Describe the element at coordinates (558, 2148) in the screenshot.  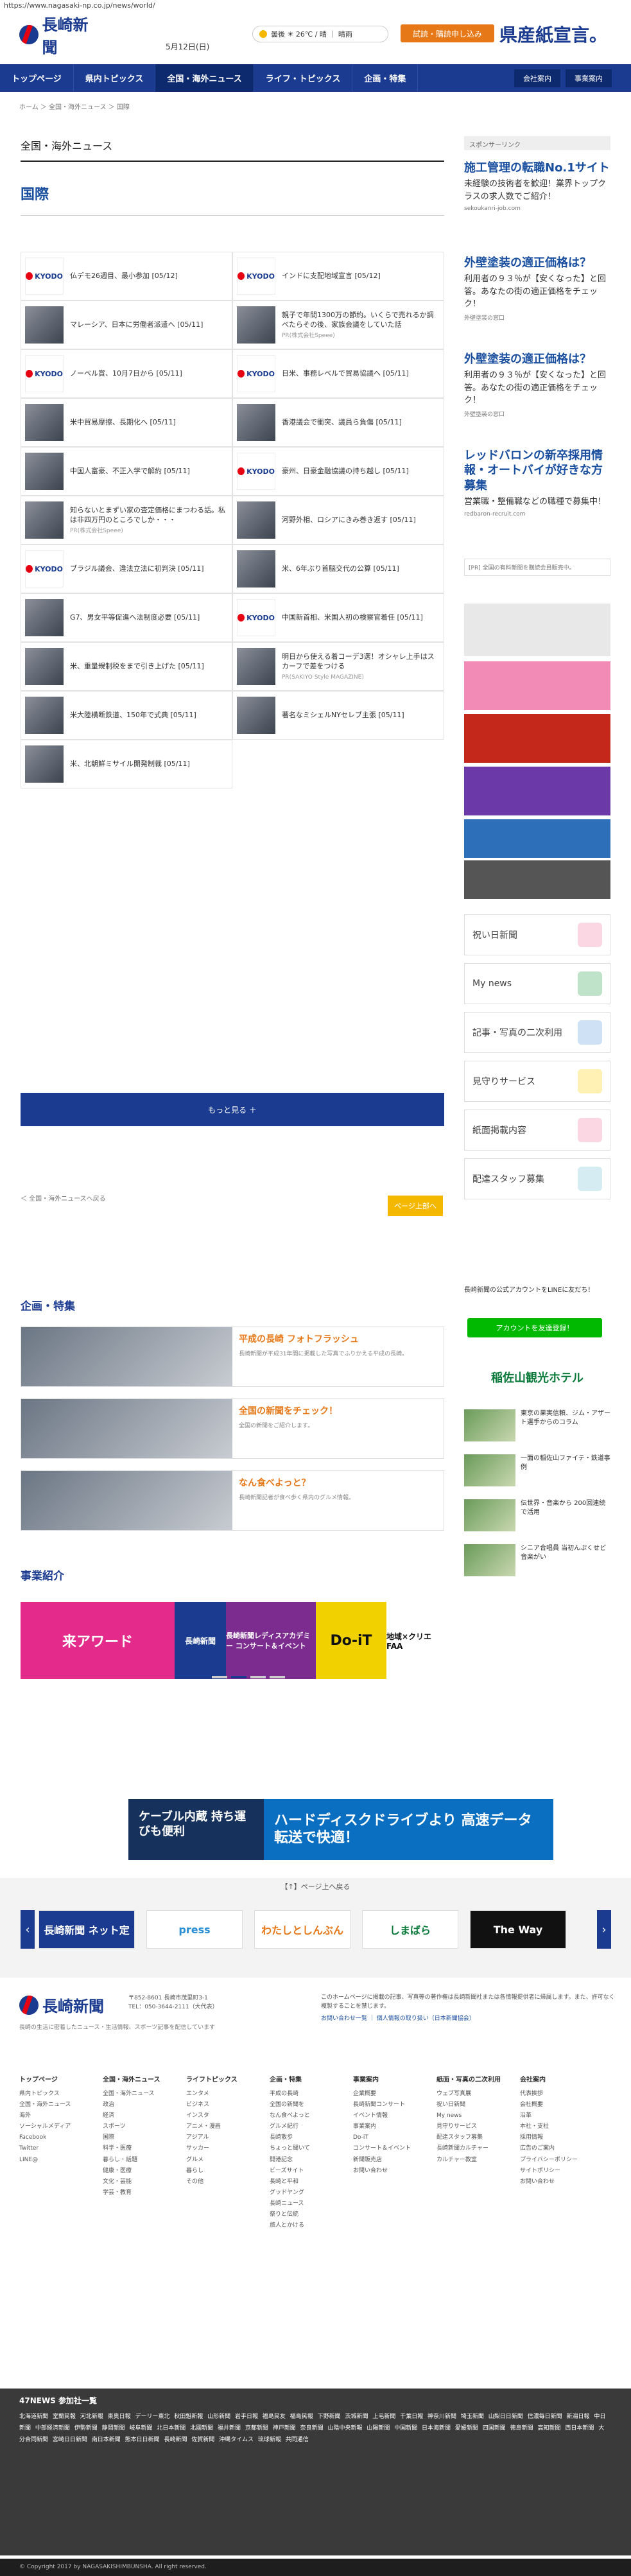
I see `footer-link: 広告のご案内` at that location.